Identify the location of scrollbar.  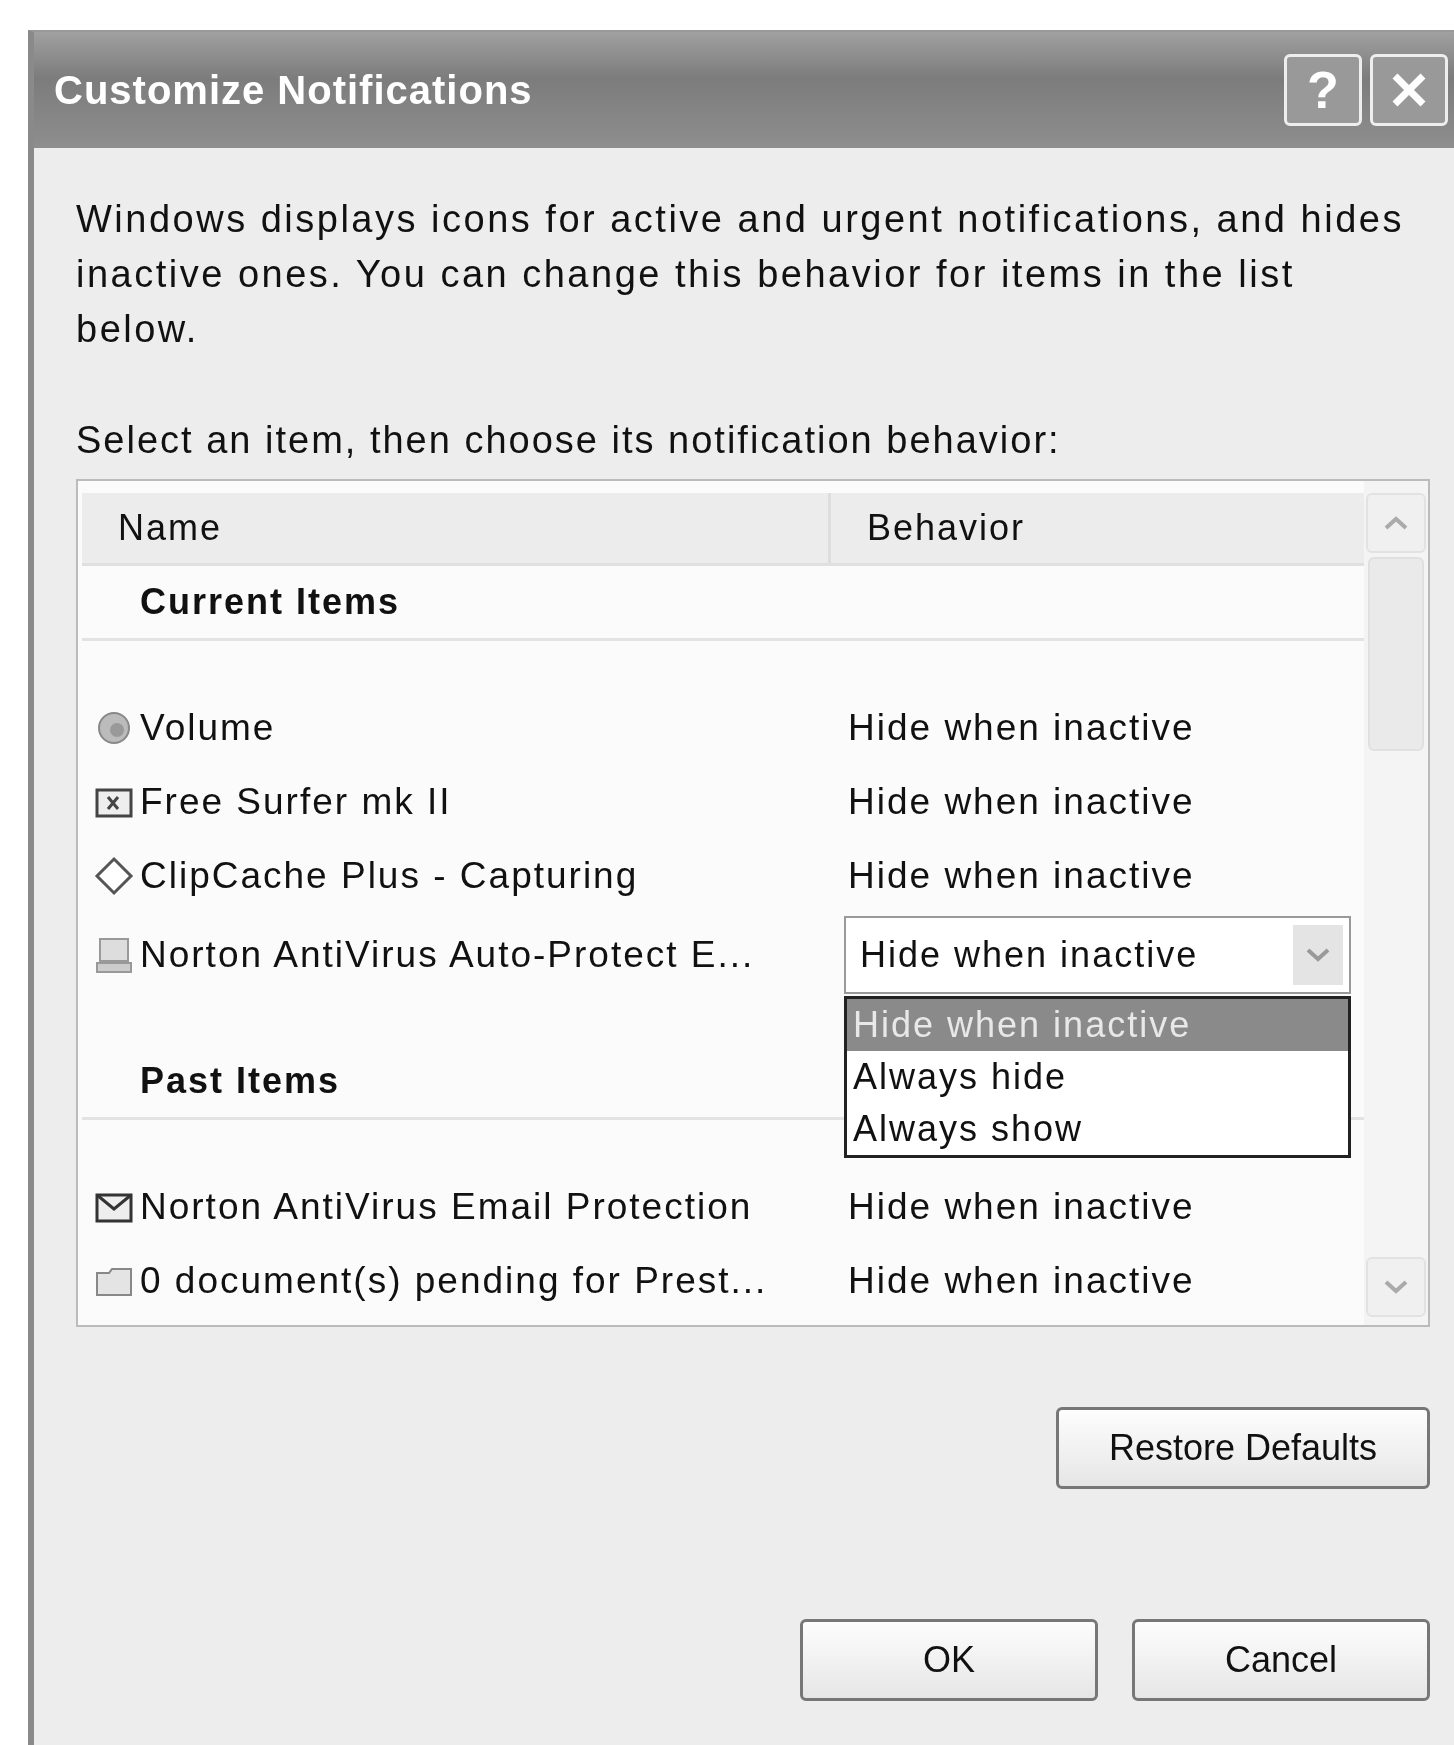
(1396, 903).